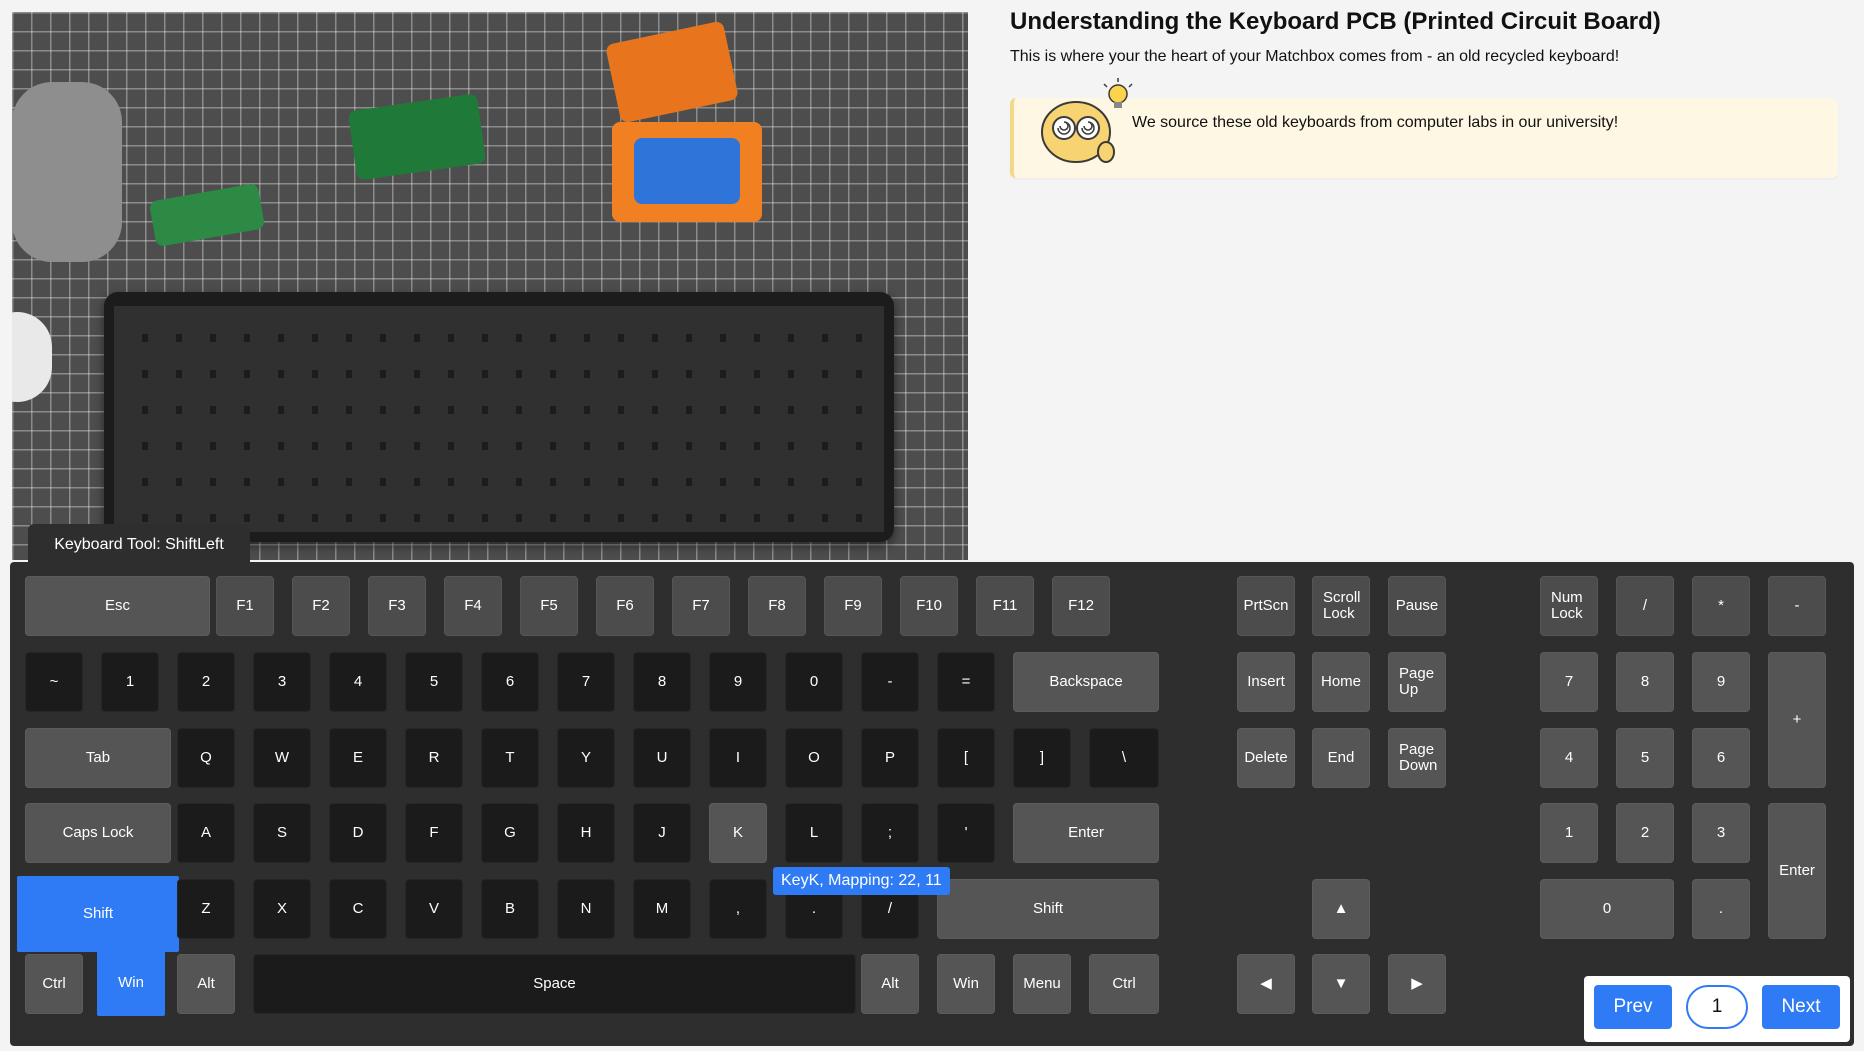  I want to click on key-right-bracket: ], so click(1042, 758).